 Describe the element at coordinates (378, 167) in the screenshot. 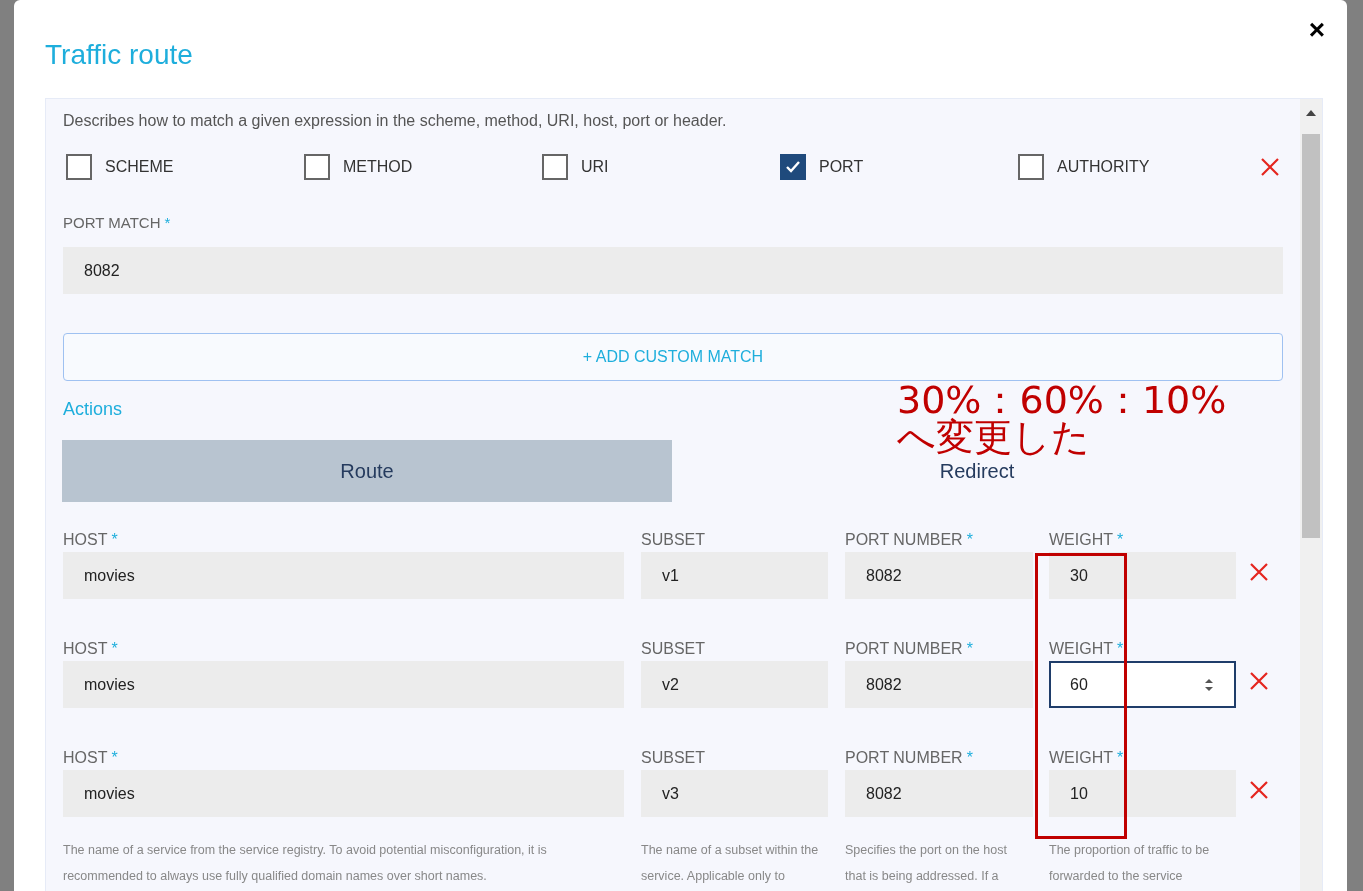

I see `checkbox-label: METHOD` at that location.